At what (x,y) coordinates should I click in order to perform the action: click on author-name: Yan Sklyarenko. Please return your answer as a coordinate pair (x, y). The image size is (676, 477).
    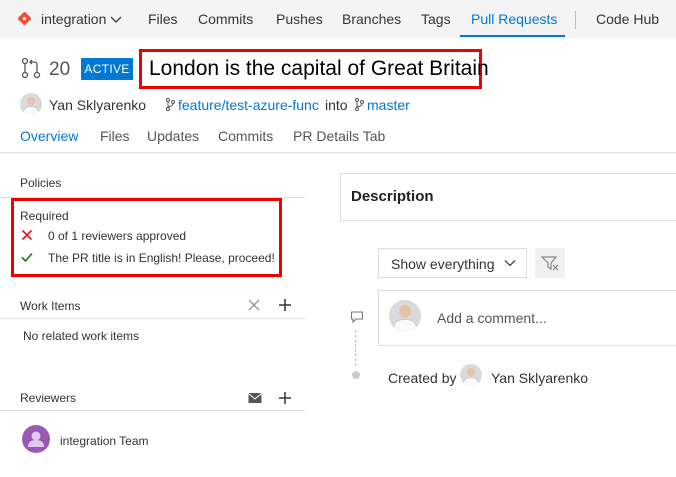
    Looking at the image, I should click on (98, 105).